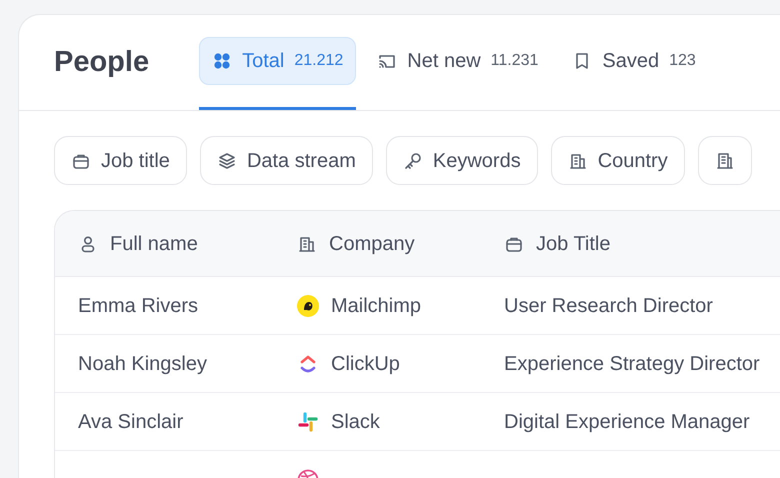  Describe the element at coordinates (355, 422) in the screenshot. I see `table-cell-text: Slack` at that location.